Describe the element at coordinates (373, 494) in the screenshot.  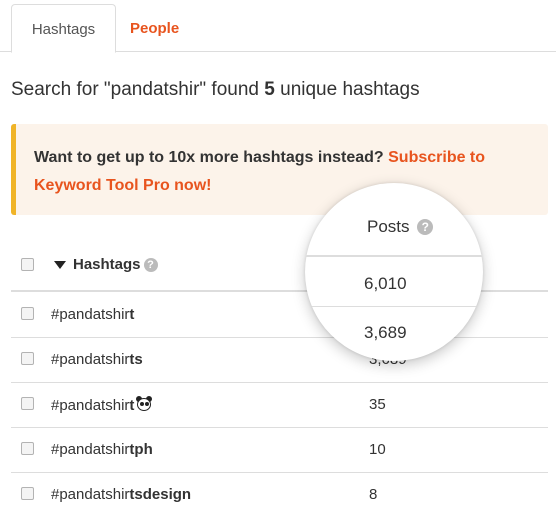
I see `posts-count: 8` at that location.